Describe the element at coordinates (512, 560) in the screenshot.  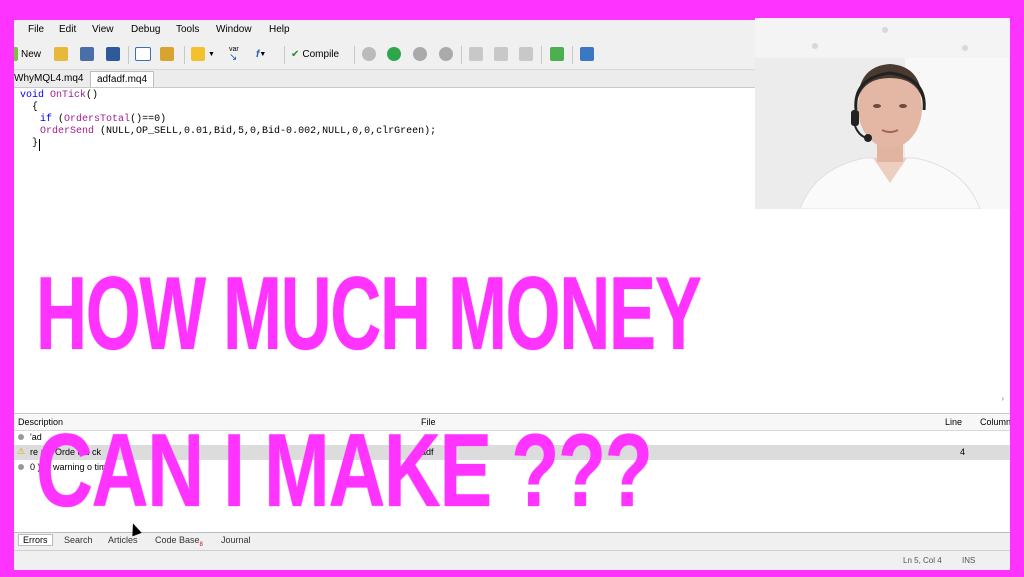
I see `status-bar: Ln 5, Col 4 INS` at that location.